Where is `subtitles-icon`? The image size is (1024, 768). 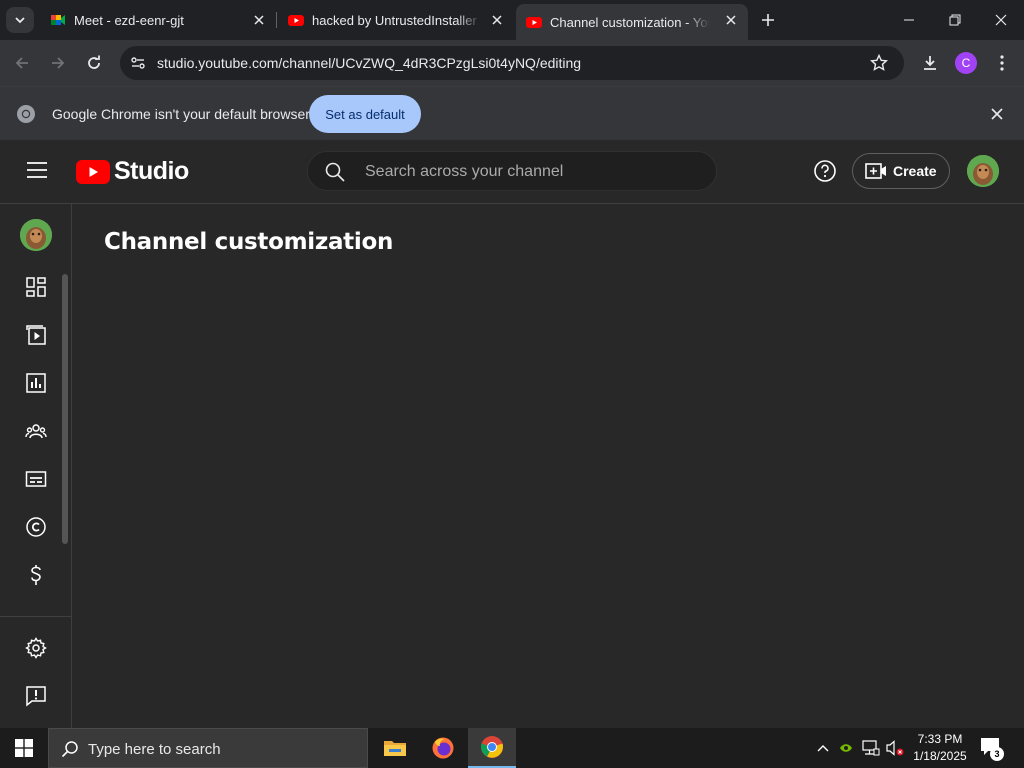 subtitles-icon is located at coordinates (36, 479).